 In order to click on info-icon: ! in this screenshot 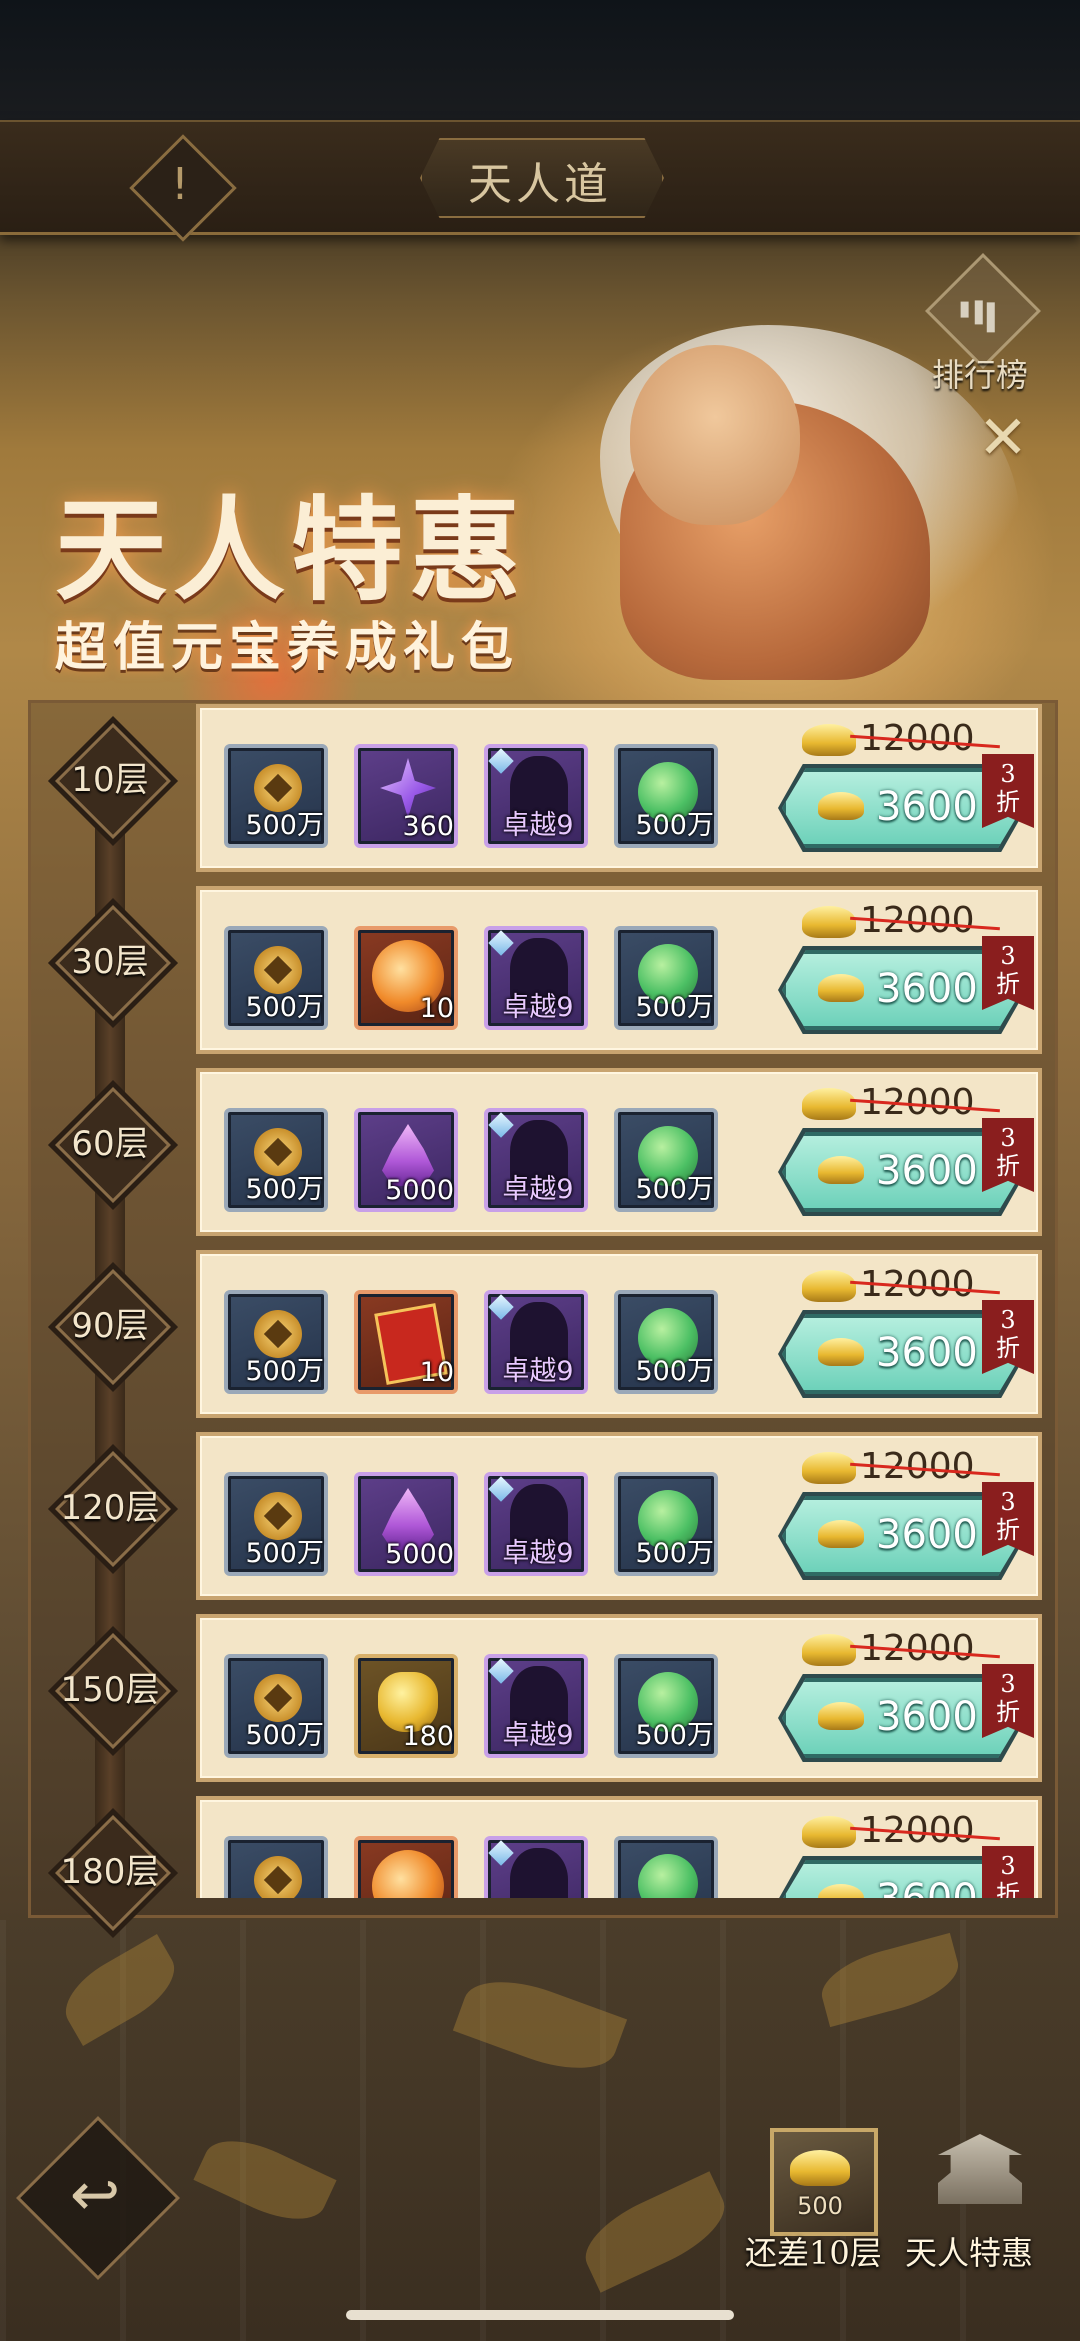, I will do `click(180, 184)`.